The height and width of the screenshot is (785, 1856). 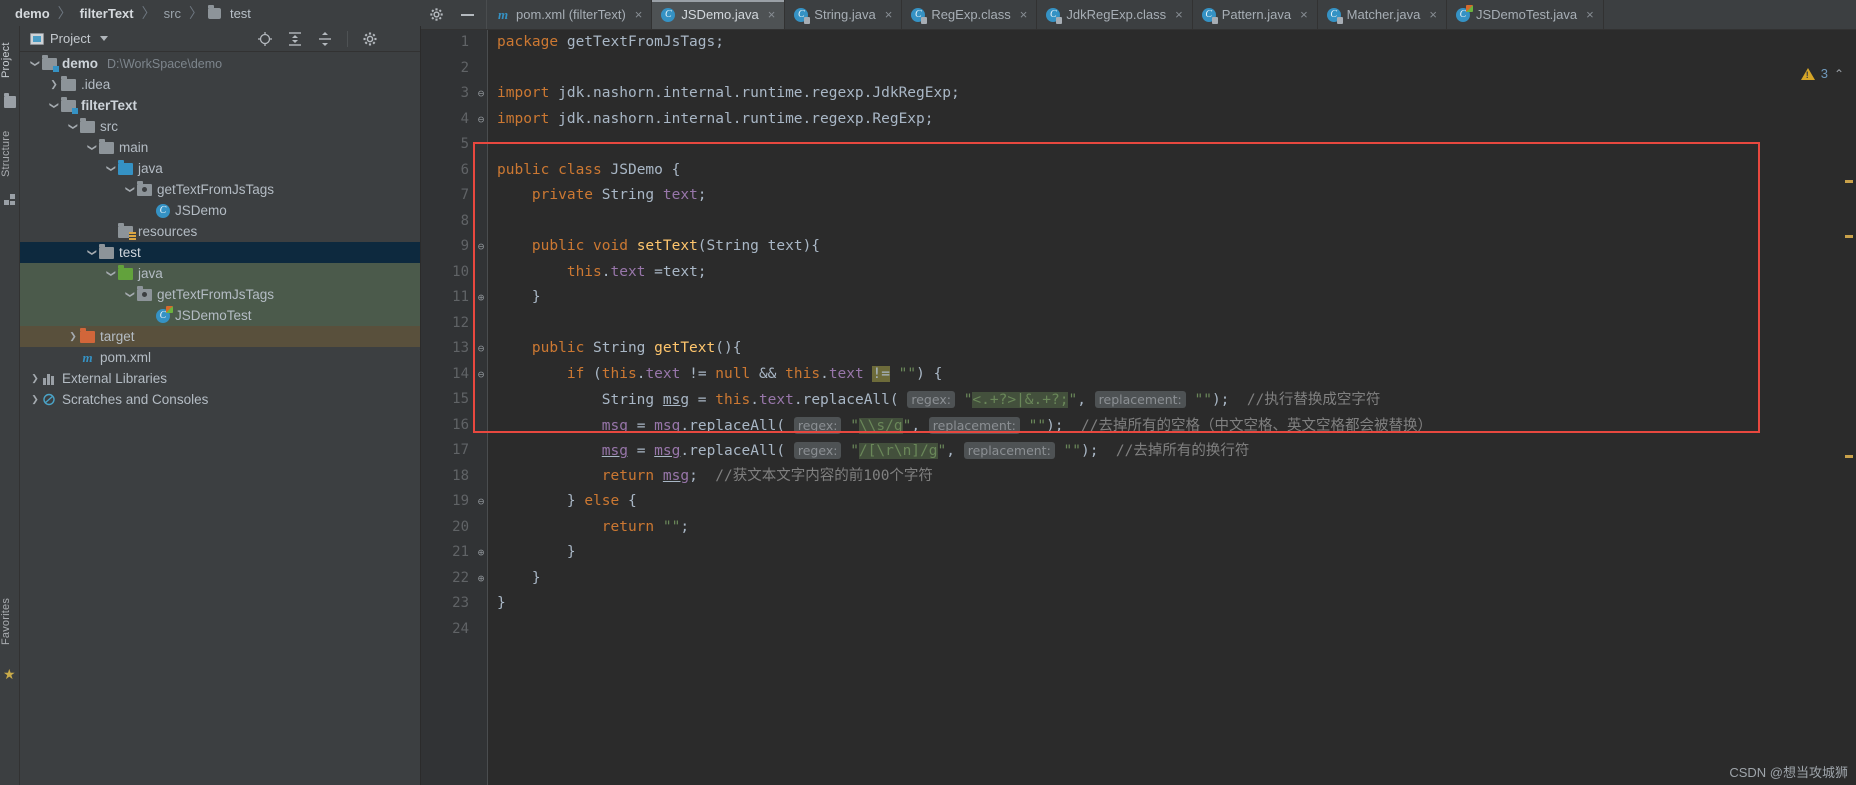 What do you see at coordinates (1382, 14) in the screenshot?
I see `editor-tab-matcher-java: C Matcher.java ×` at bounding box center [1382, 14].